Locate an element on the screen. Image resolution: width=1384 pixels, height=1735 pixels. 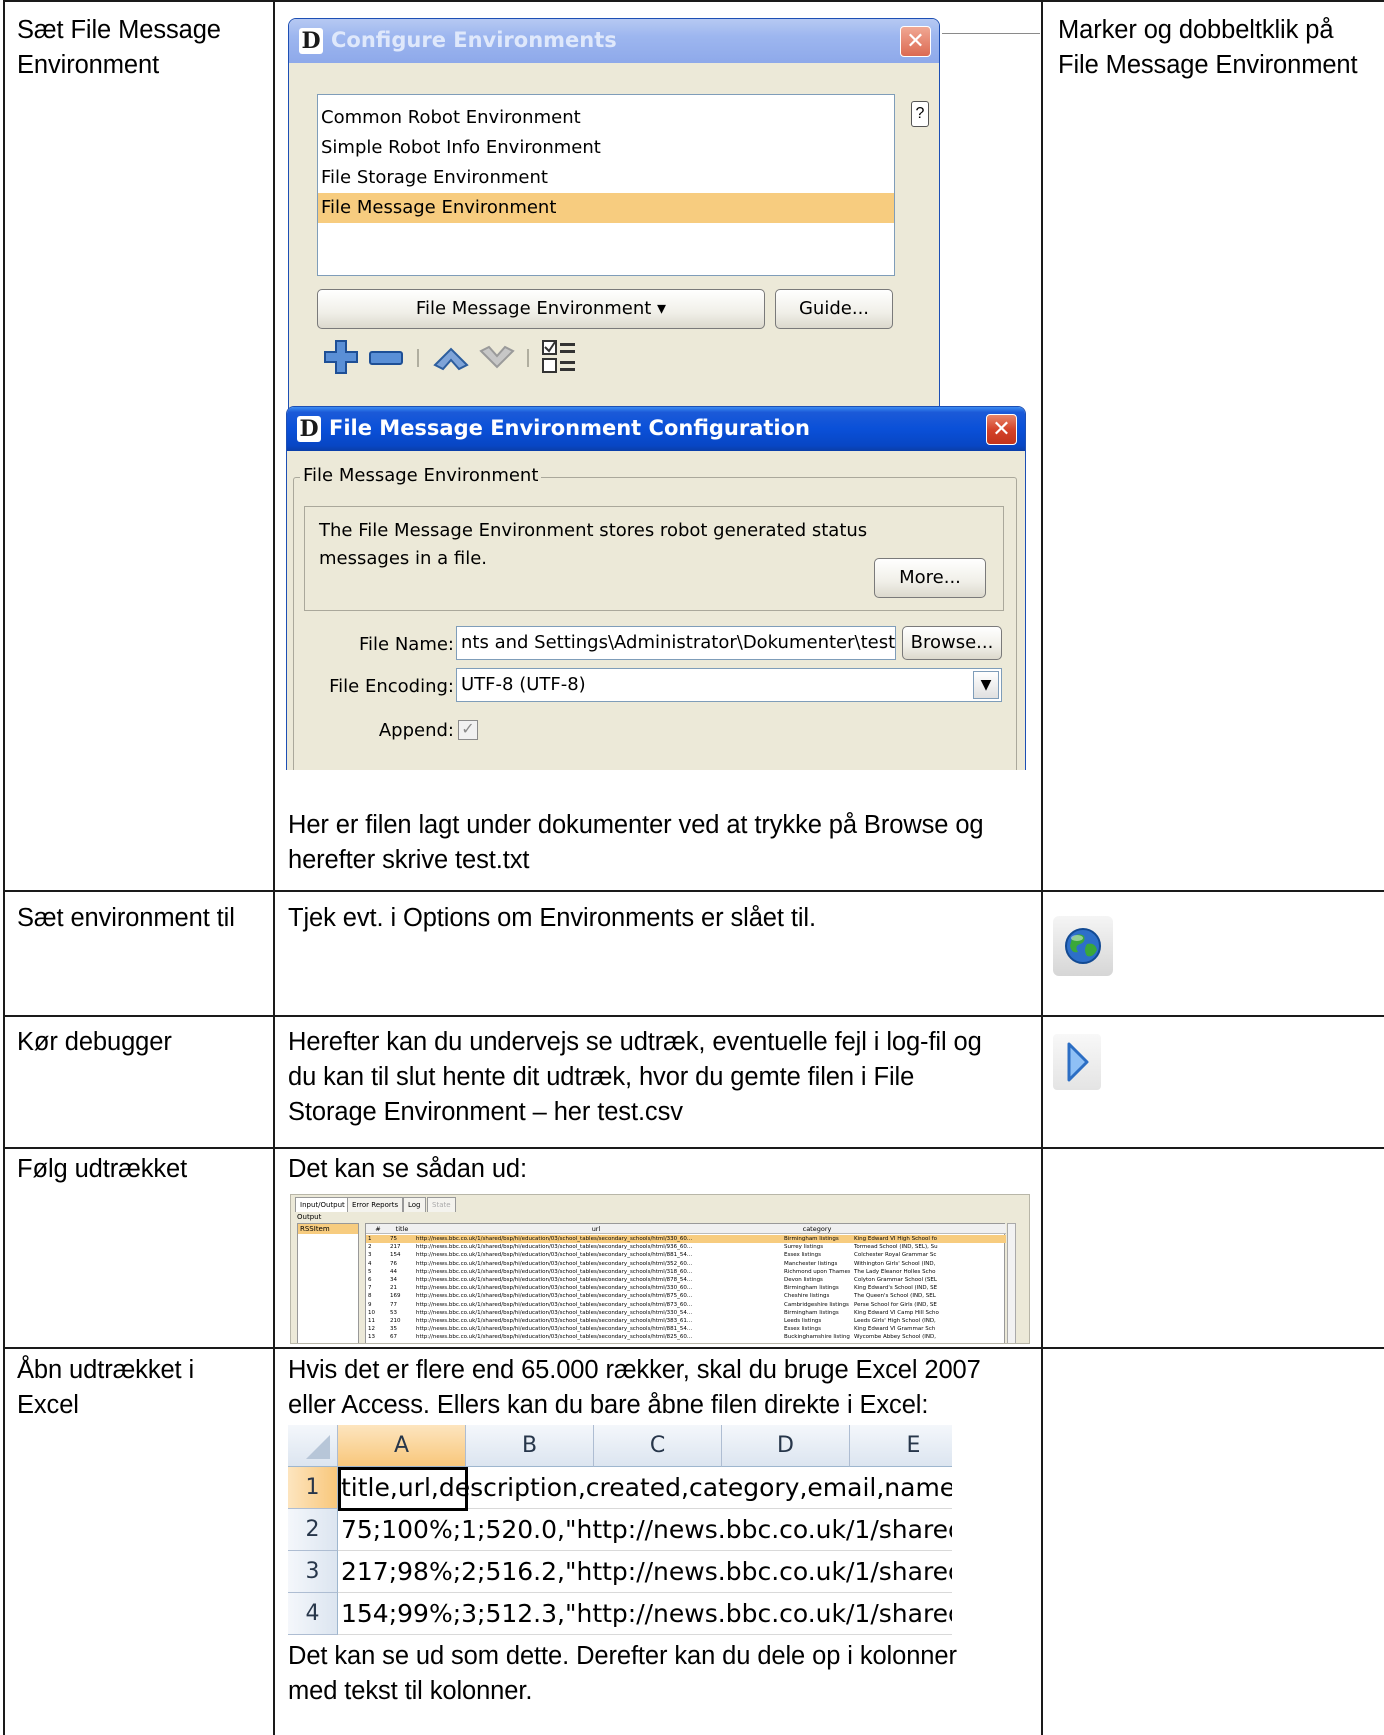
table-cell: King Edward VI Grammar Sch is located at coordinates (895, 1329).